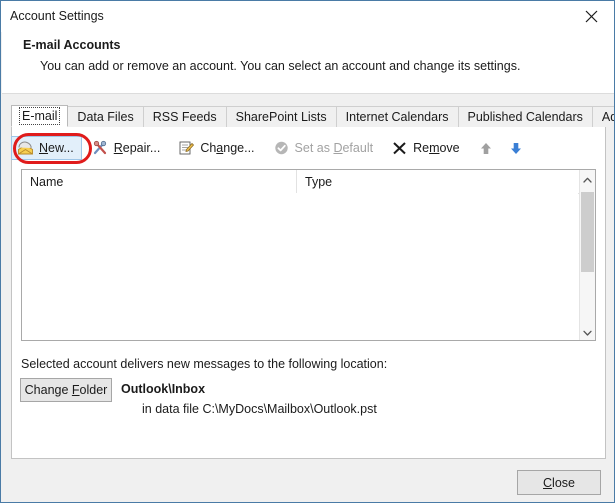  I want to click on chevron-up-icon, so click(587, 179).